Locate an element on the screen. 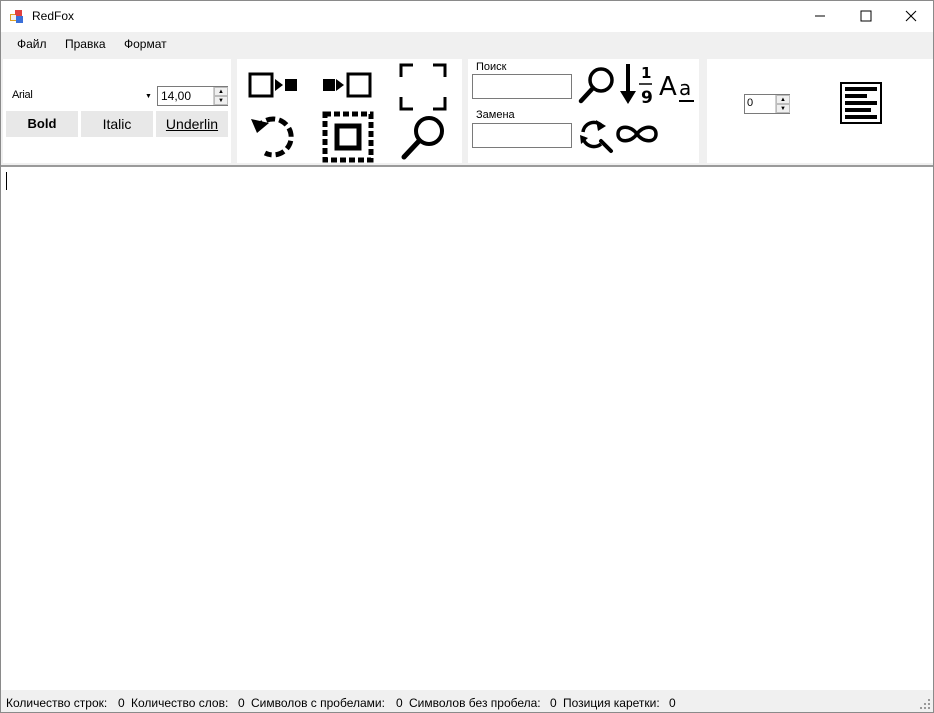  indent-stepper: 0 ▲ ▼ is located at coordinates (767, 104).